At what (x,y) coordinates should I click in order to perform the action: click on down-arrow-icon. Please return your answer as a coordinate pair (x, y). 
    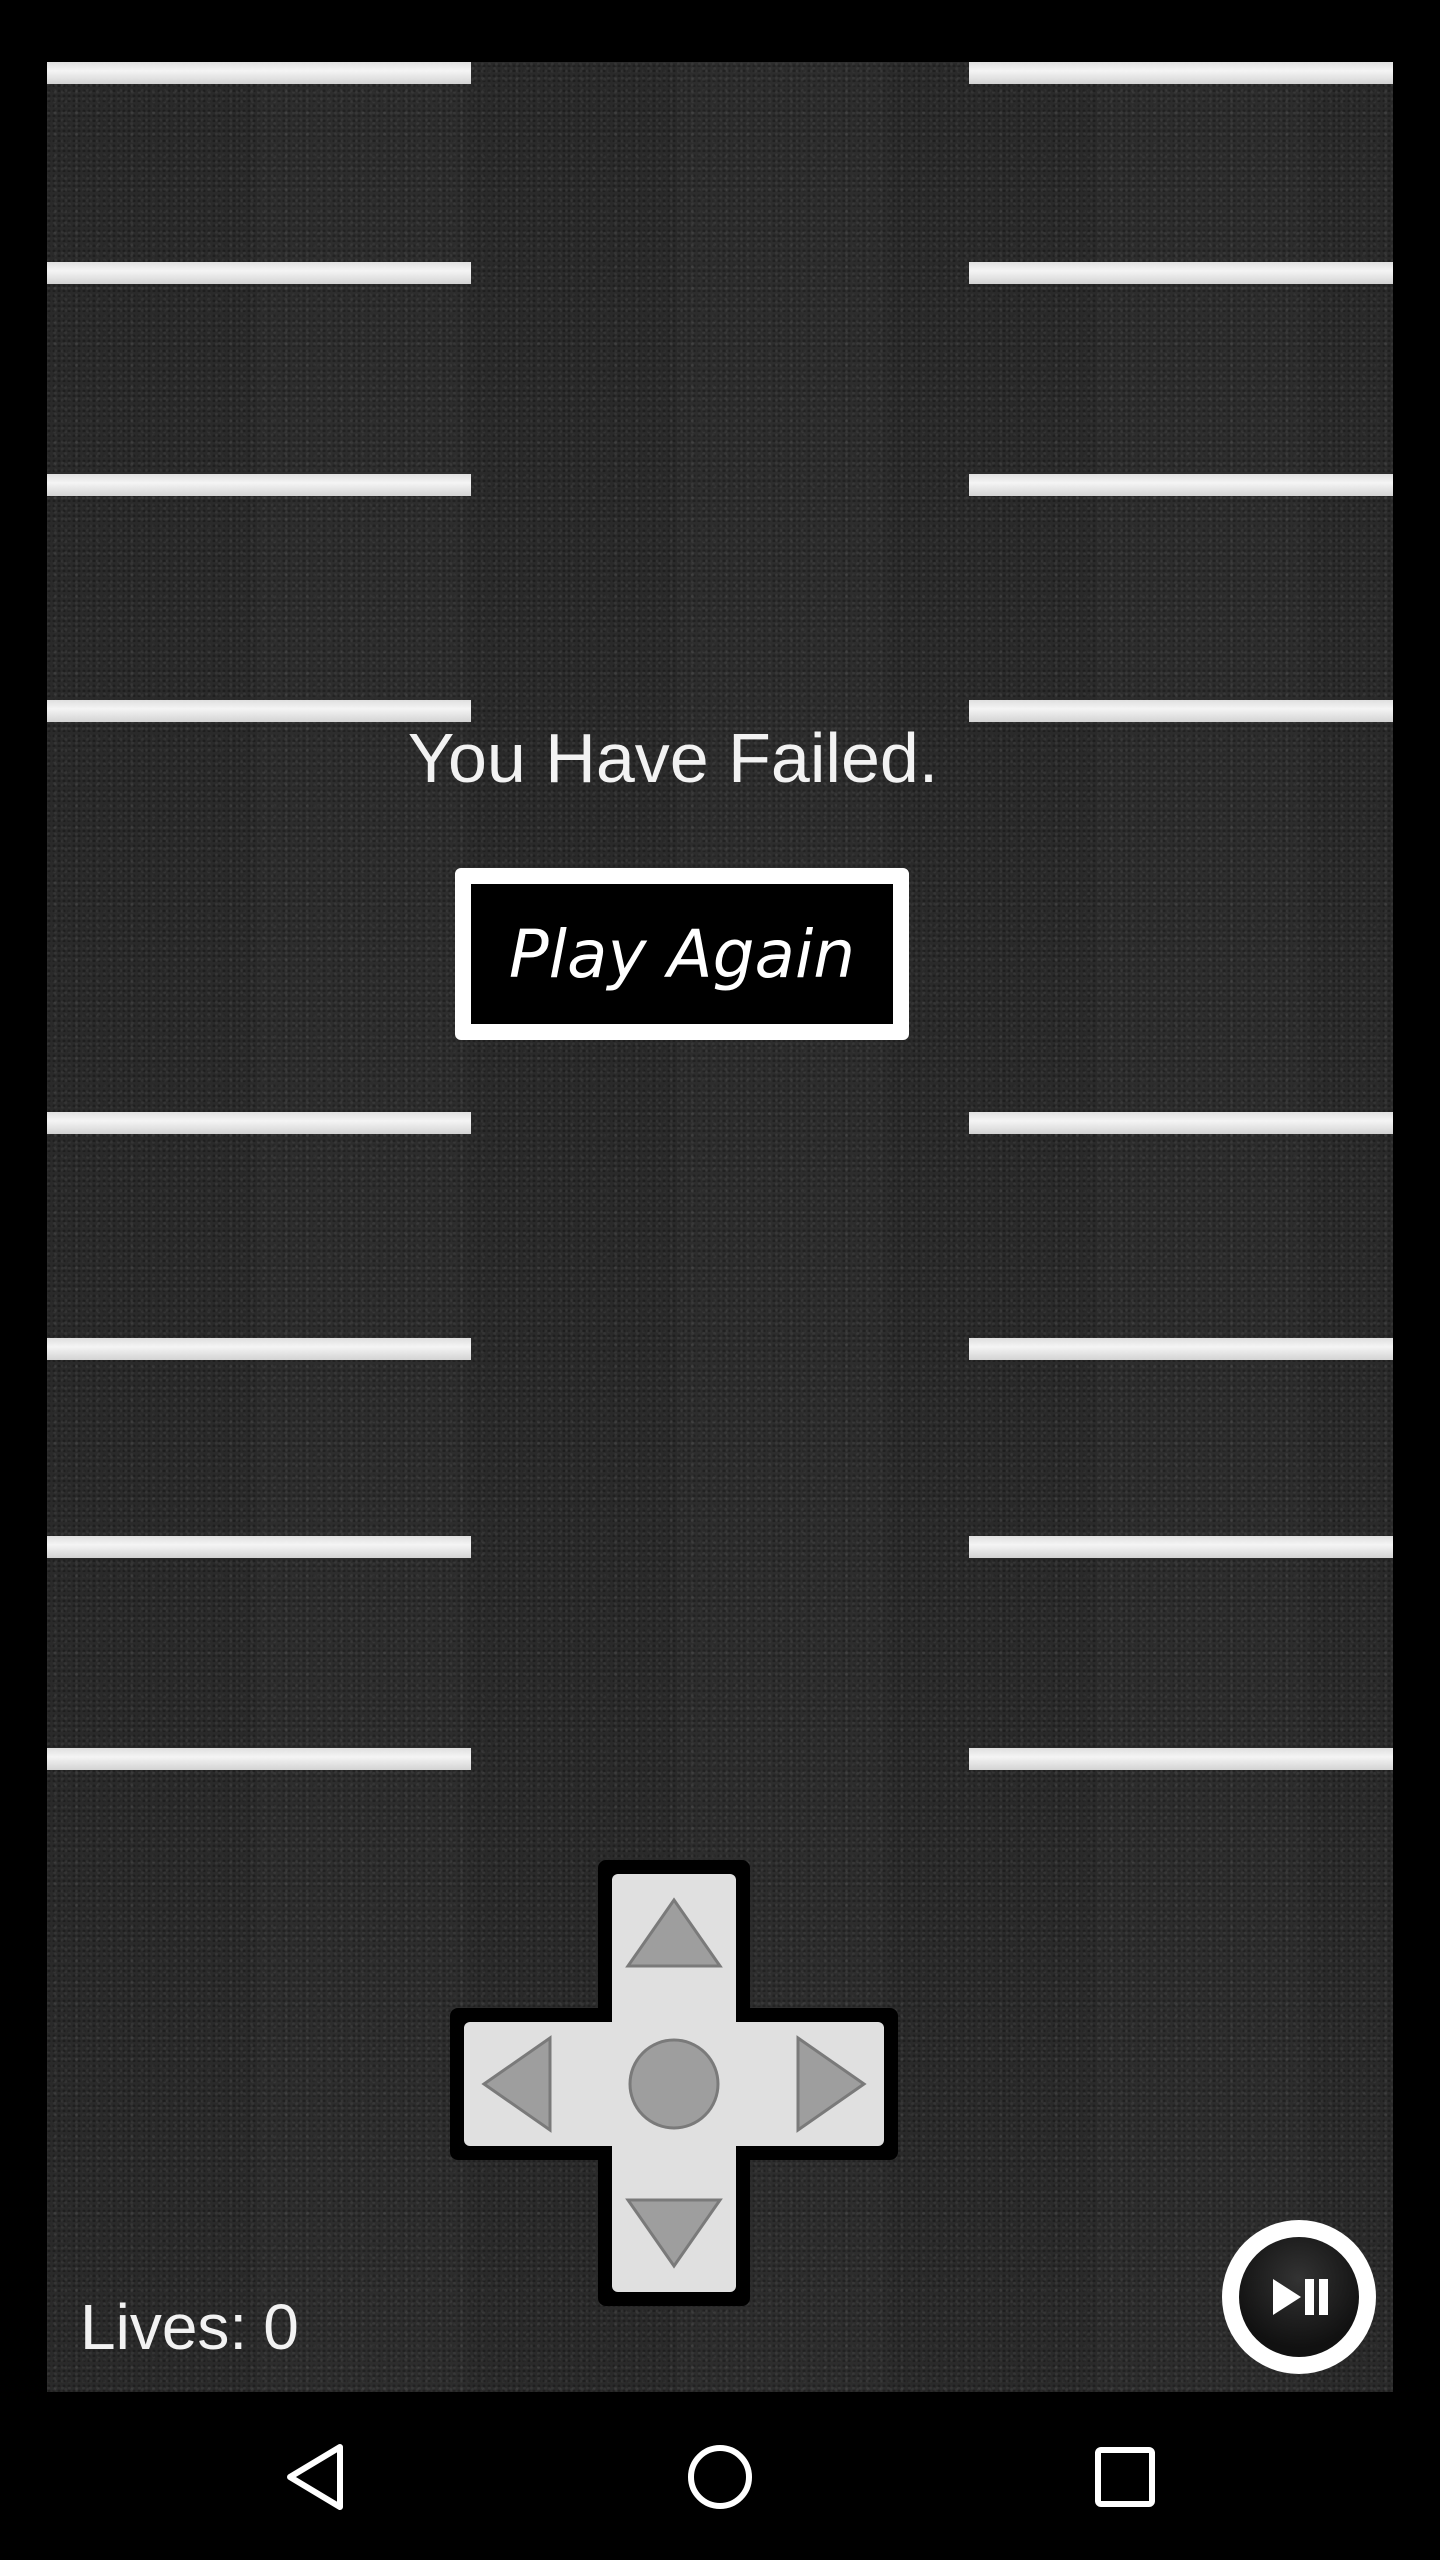
    Looking at the image, I should click on (674, 2233).